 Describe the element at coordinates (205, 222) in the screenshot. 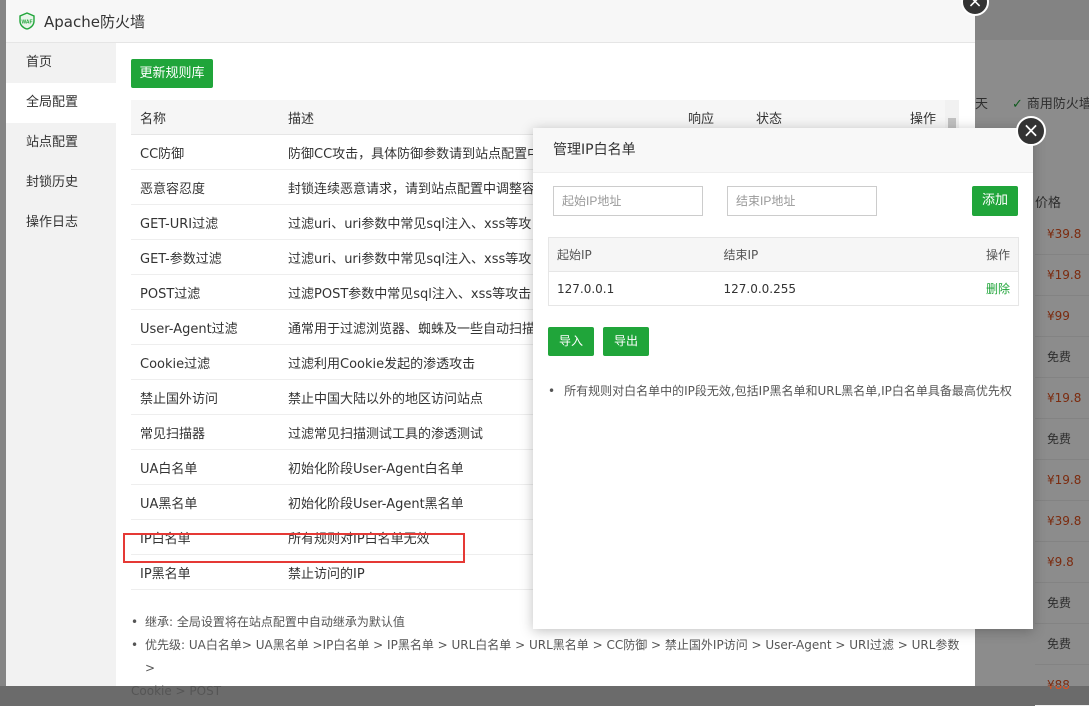

I see `rule-name: GET-URI过滤` at that location.